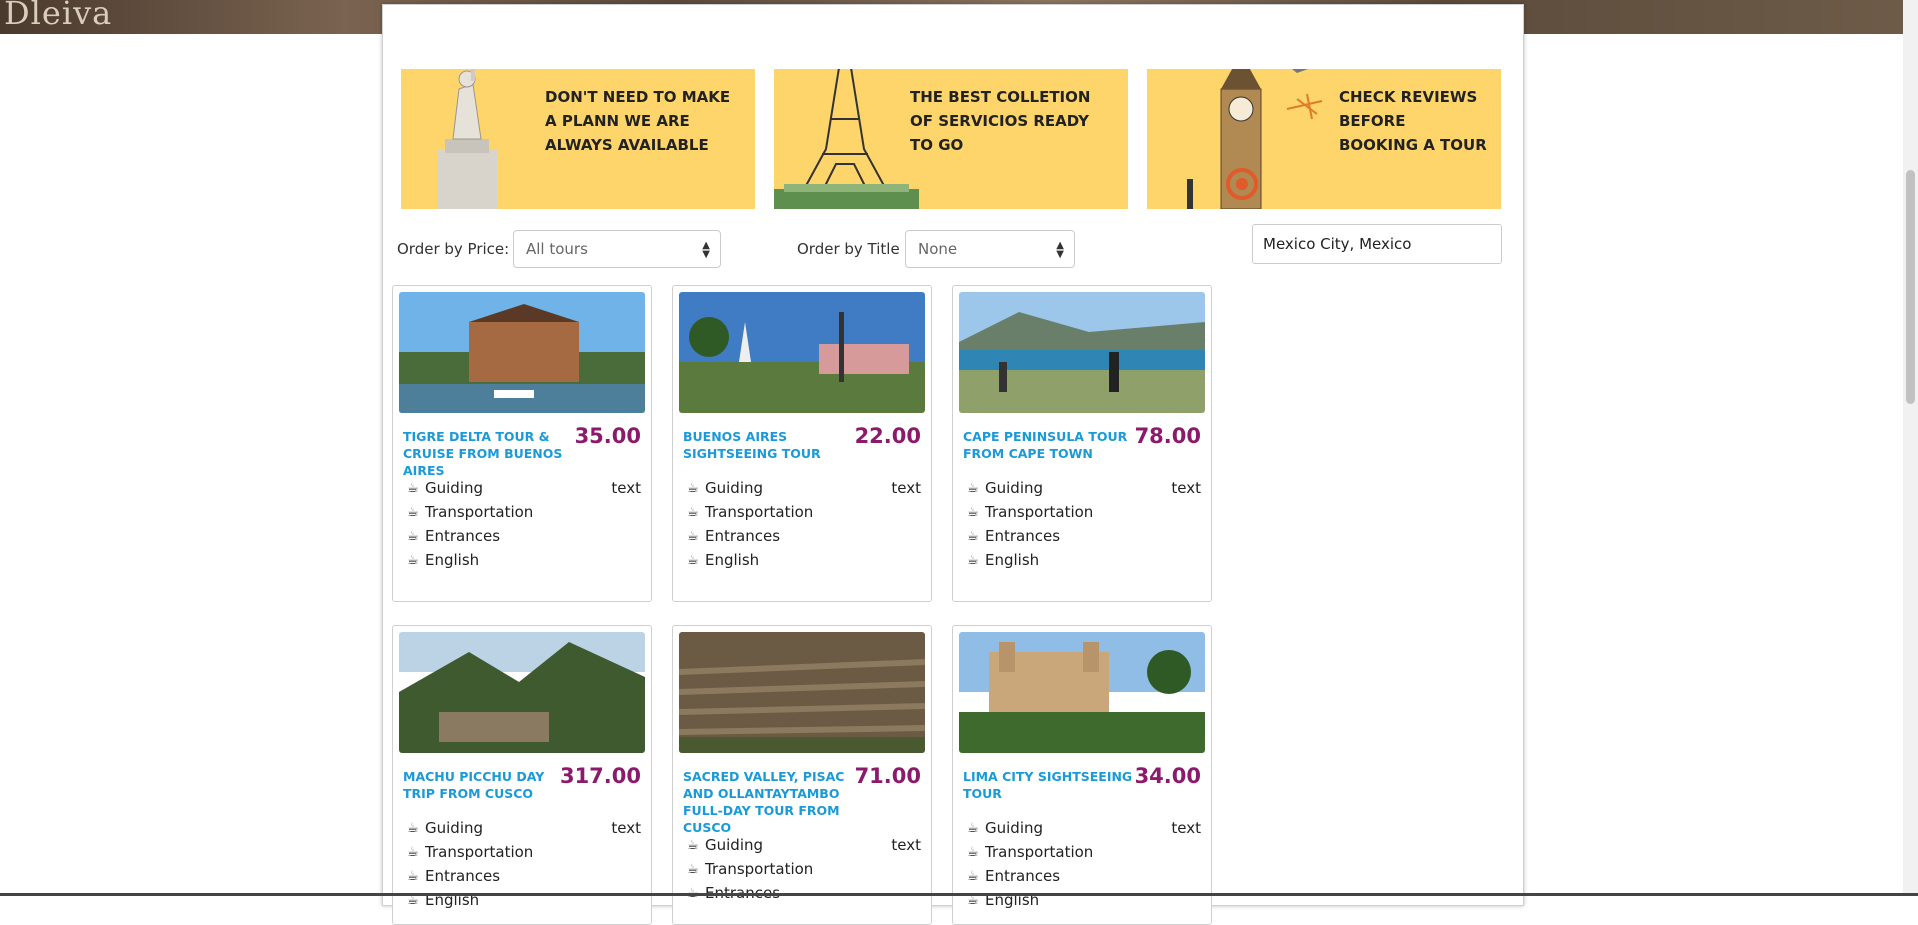 This screenshot has height=925, width=1918. I want to click on order-by-price-label: Order by Price:, so click(453, 249).